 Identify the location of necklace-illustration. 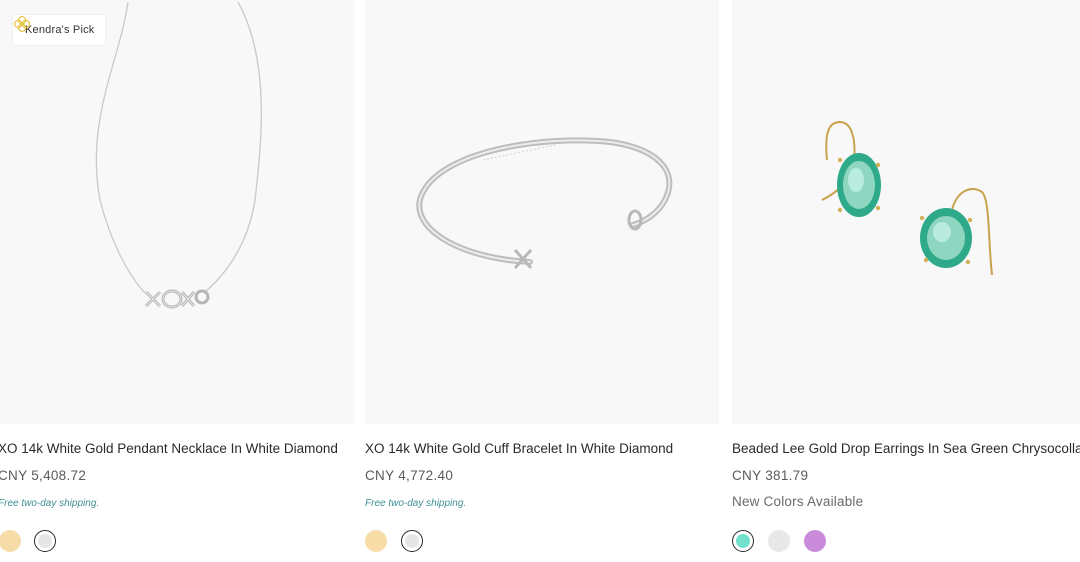
(178, 155).